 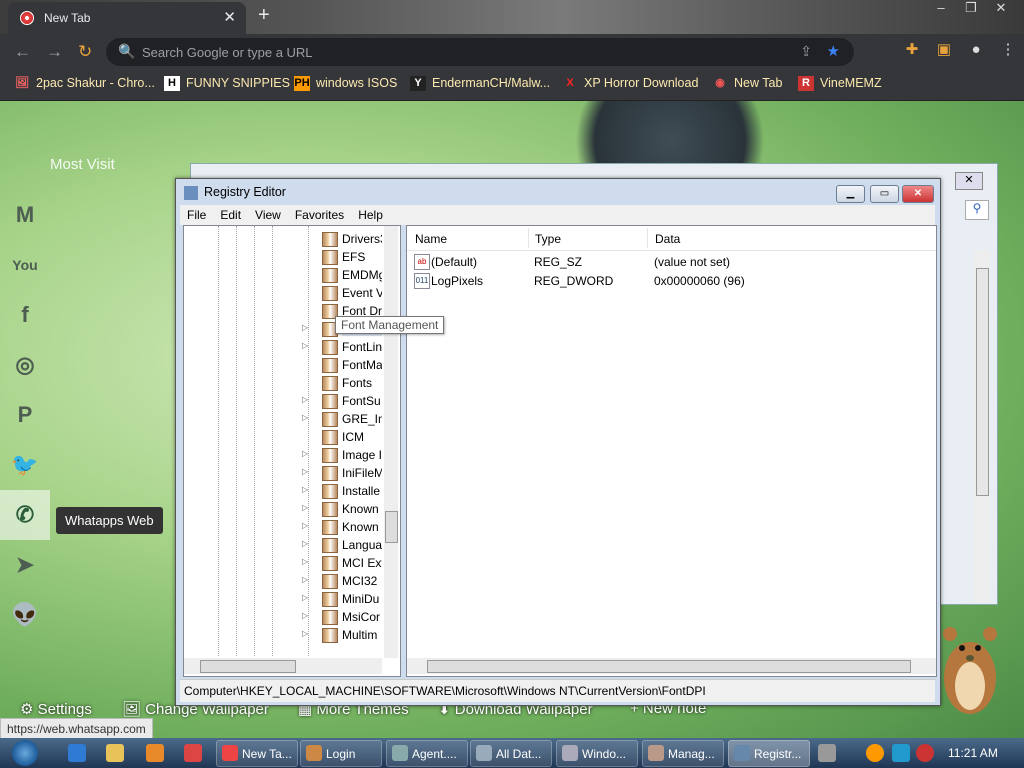 I want to click on network-icon, so click(x=901, y=753).